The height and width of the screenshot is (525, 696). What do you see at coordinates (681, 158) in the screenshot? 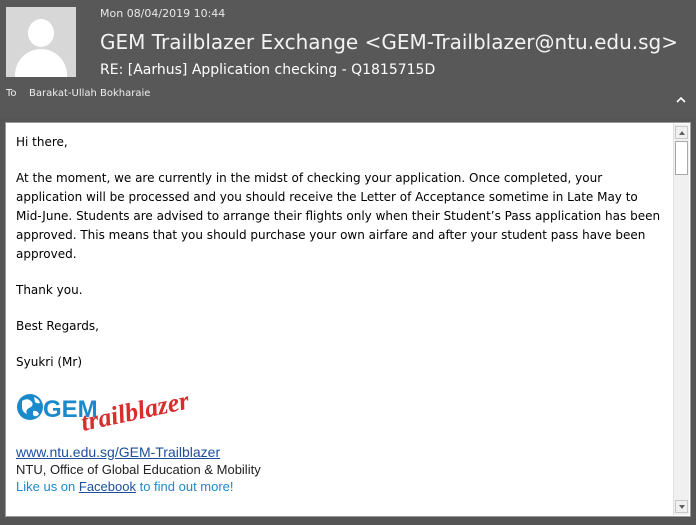
I see `scroll-thumb` at bounding box center [681, 158].